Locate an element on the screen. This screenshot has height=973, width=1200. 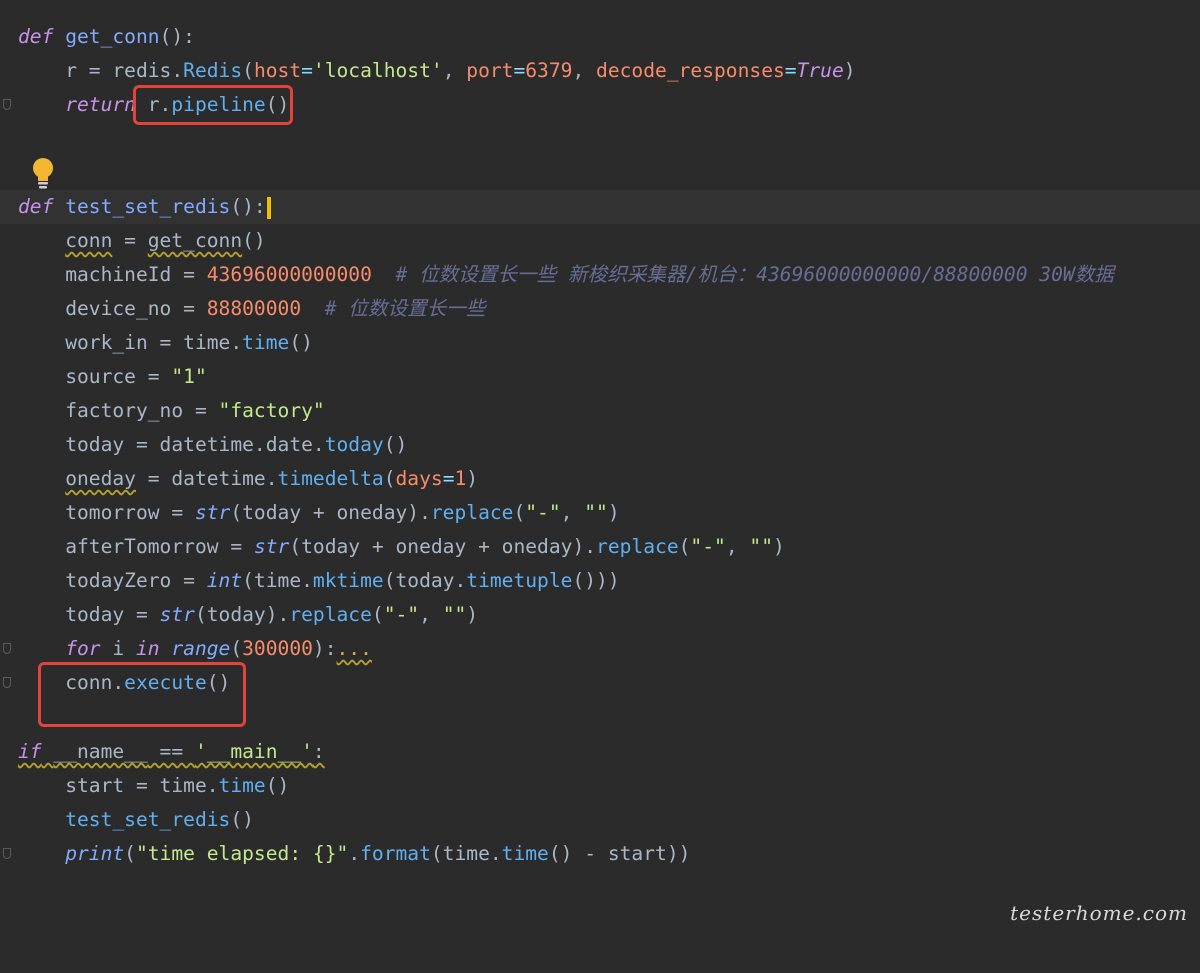
code-line-9: work_in = time.time() is located at coordinates (600, 343).